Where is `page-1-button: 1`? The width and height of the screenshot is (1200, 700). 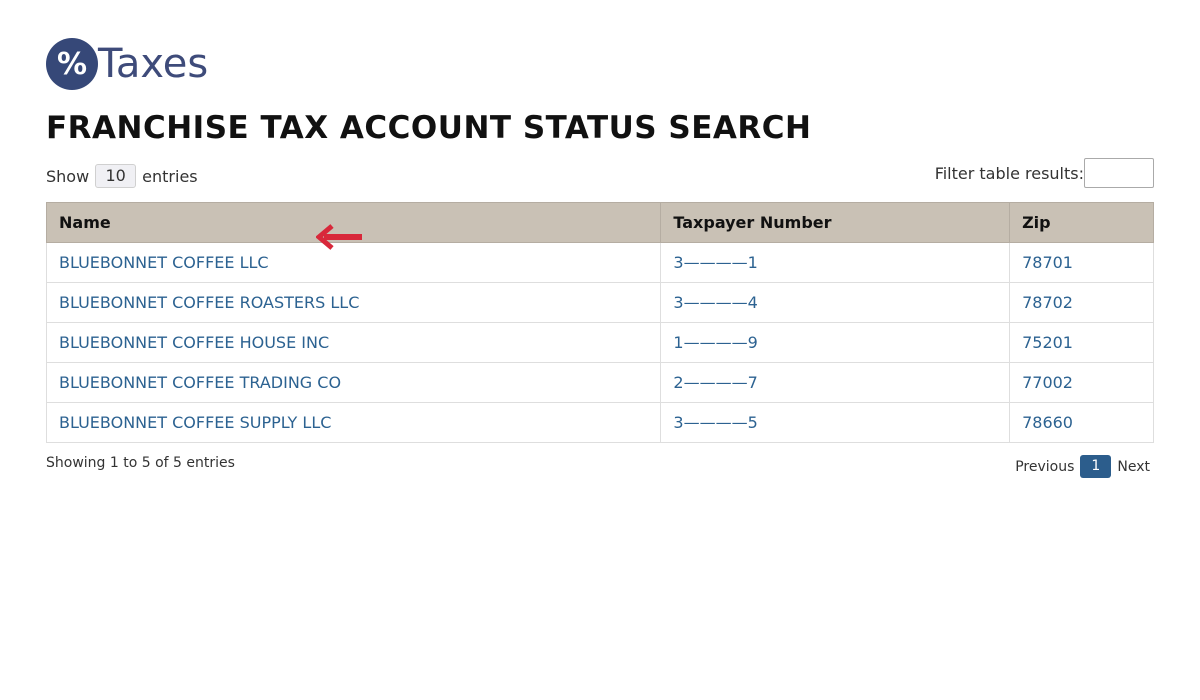
page-1-button: 1 is located at coordinates (1096, 466).